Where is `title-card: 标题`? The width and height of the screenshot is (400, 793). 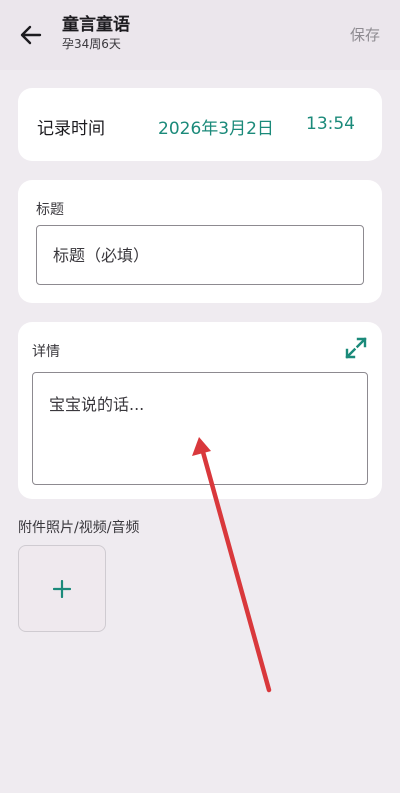
title-card: 标题 is located at coordinates (200, 241).